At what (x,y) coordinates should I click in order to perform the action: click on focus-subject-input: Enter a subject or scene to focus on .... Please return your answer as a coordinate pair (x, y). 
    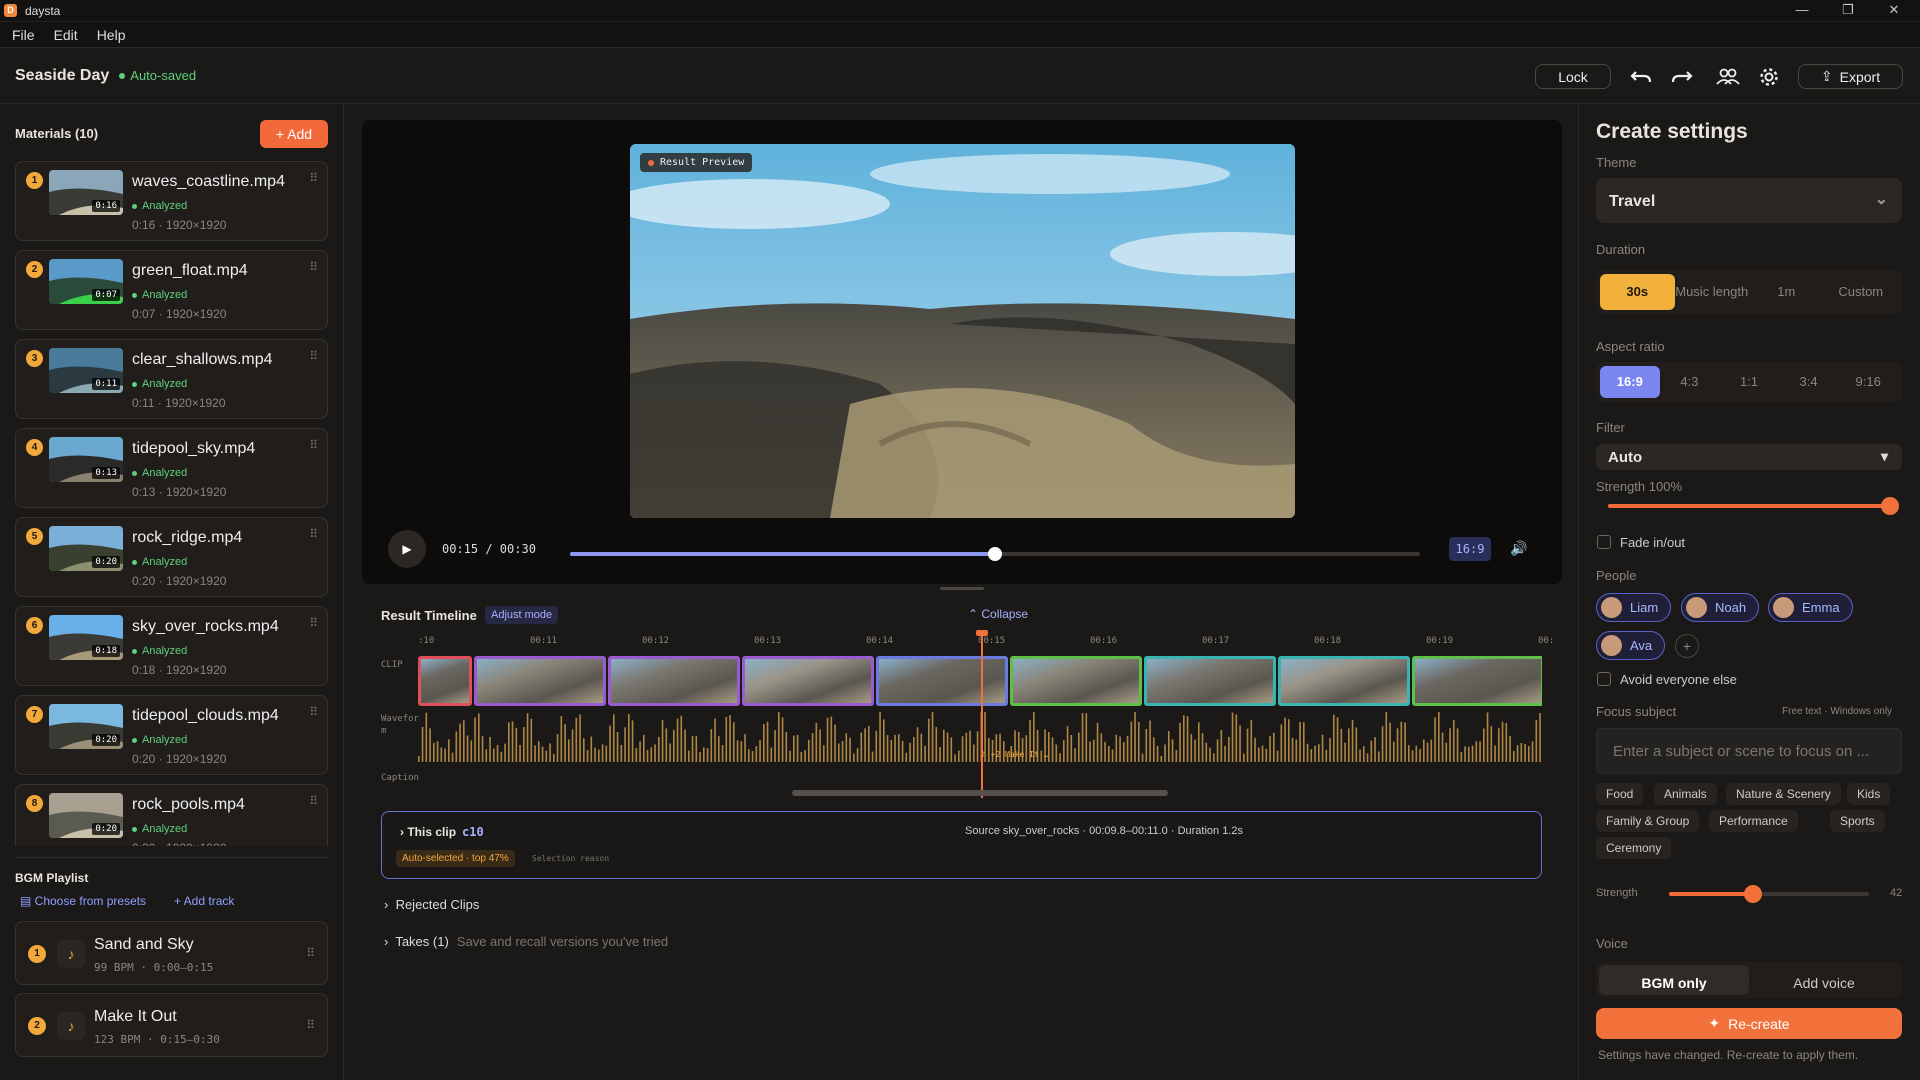
    Looking at the image, I should click on (1749, 751).